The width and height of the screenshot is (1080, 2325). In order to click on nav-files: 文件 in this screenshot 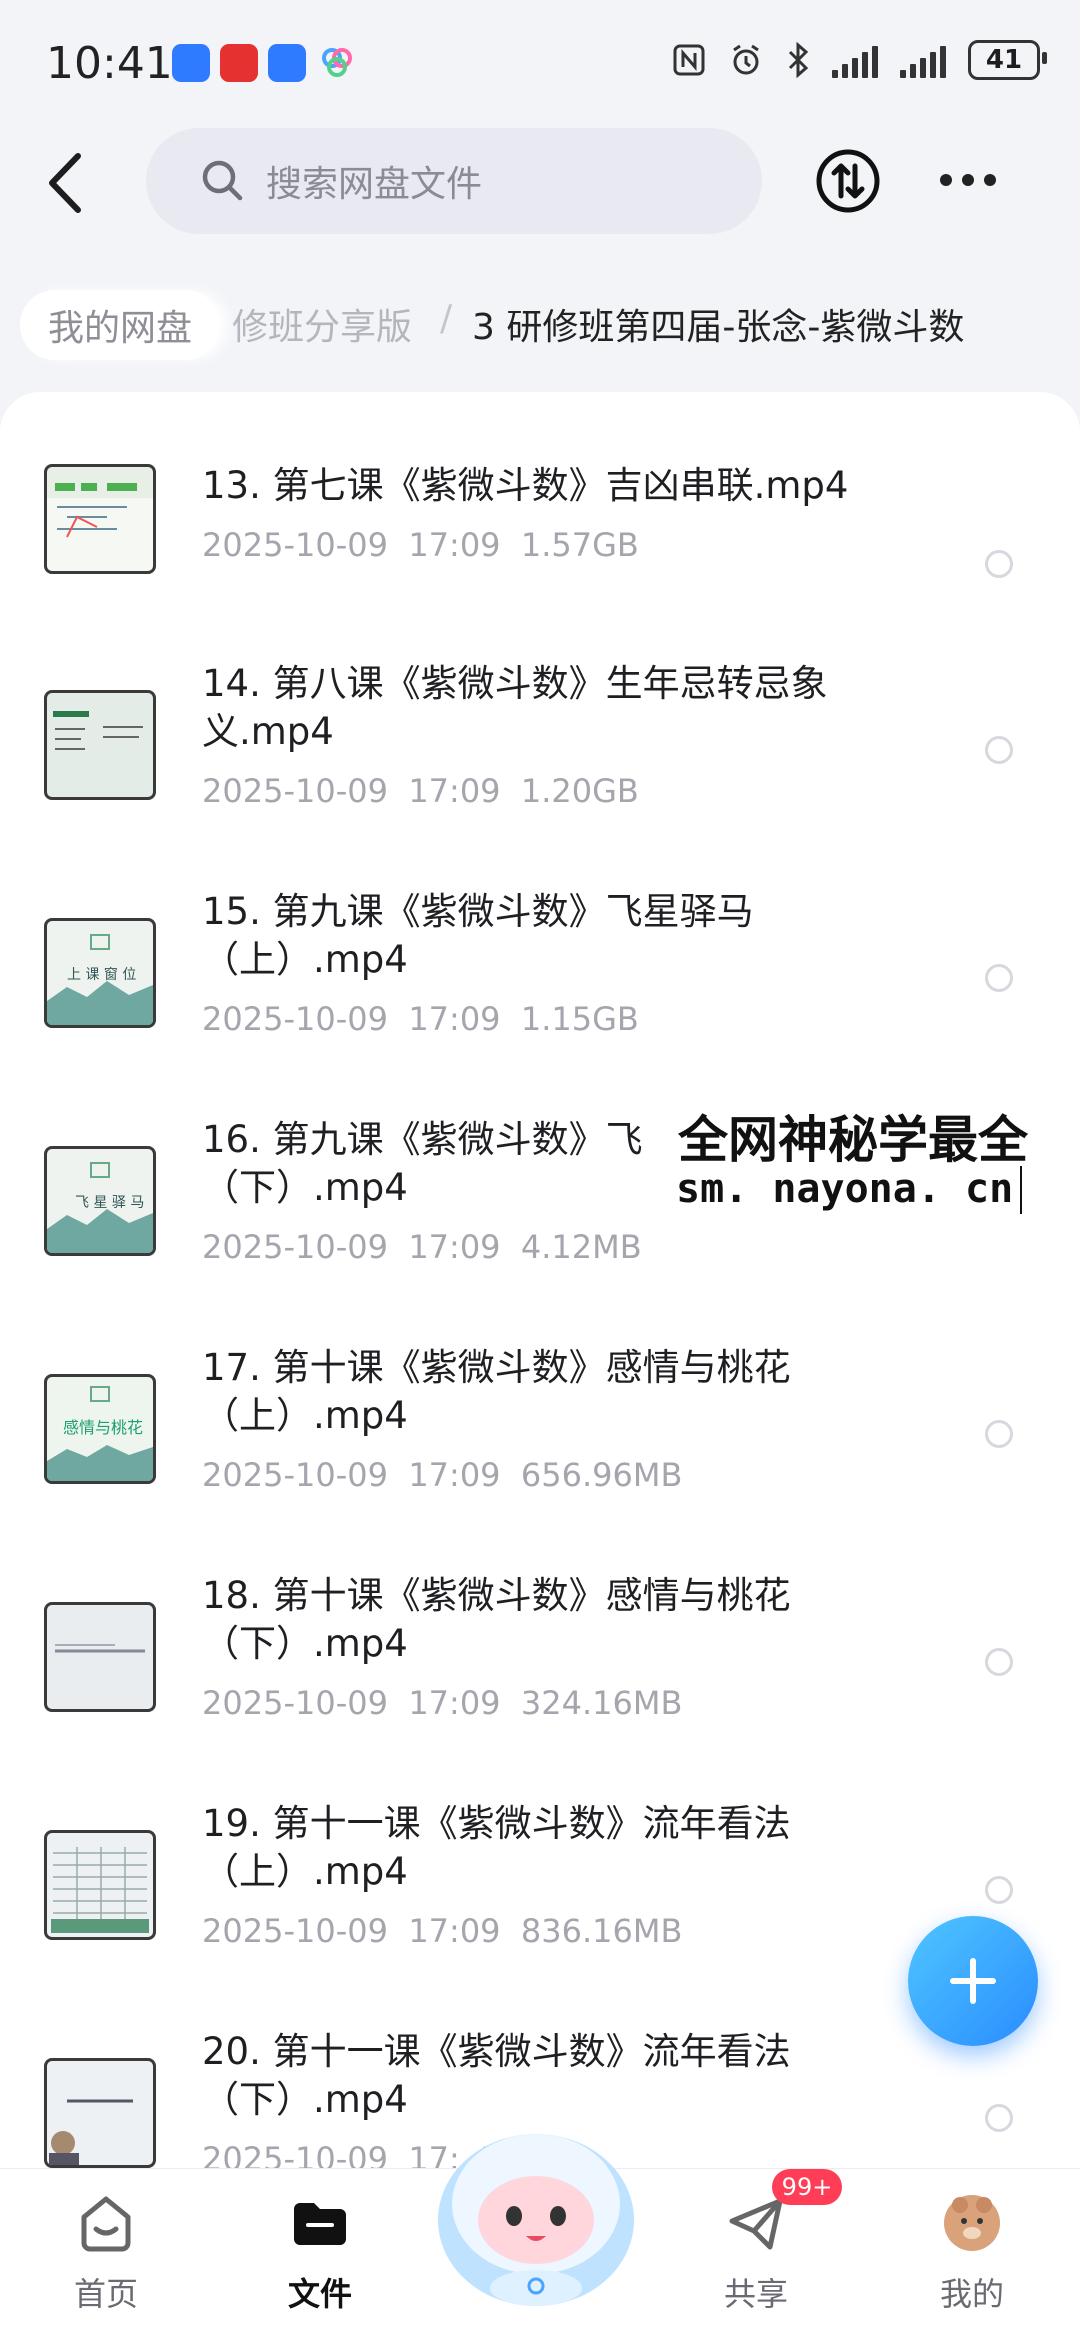, I will do `click(320, 2247)`.